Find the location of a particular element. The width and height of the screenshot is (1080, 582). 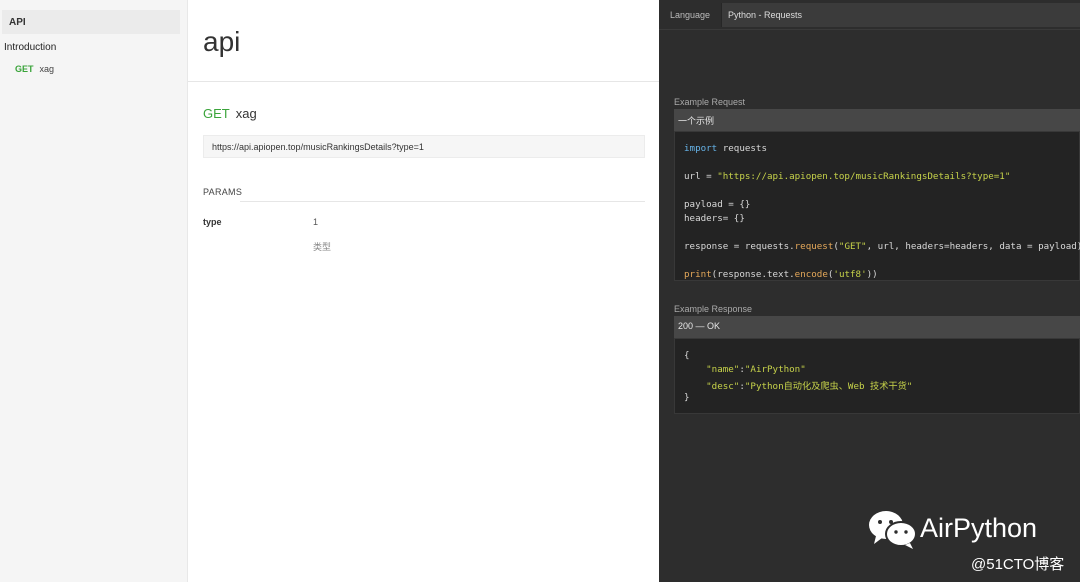

params-divider is located at coordinates (442, 201).